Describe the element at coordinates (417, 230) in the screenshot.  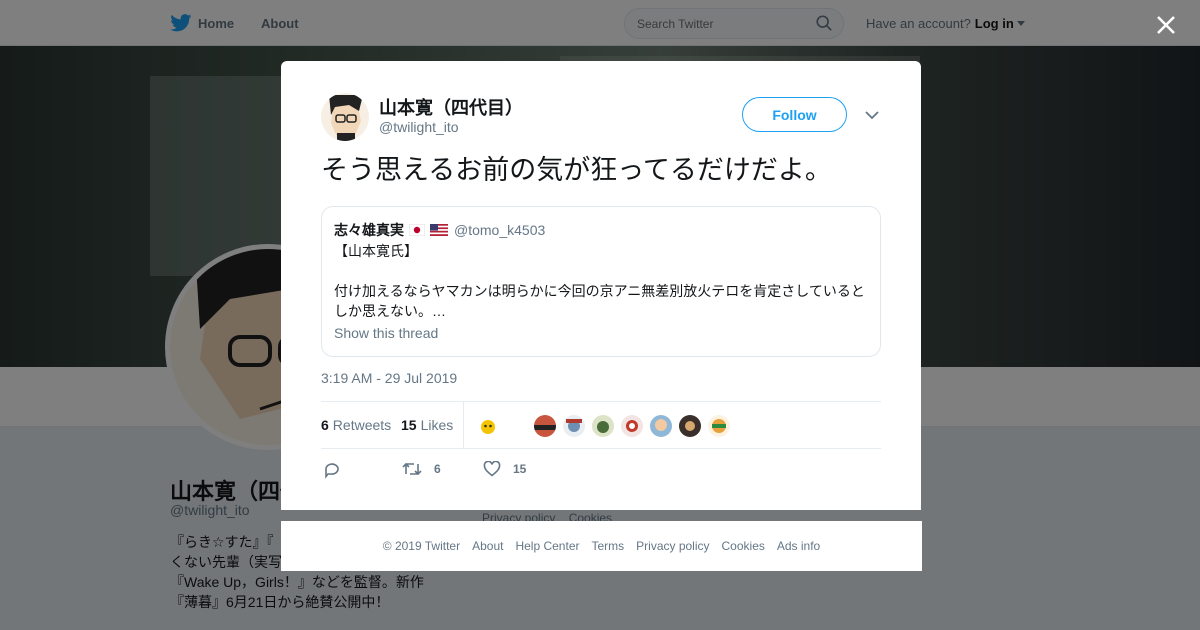
I see `japan-flag-icon` at that location.